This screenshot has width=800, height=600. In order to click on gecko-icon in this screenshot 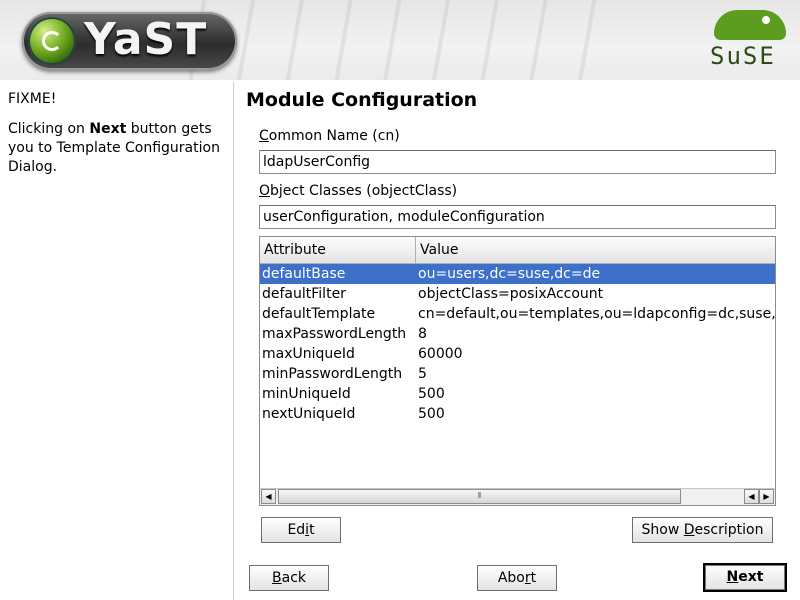, I will do `click(750, 25)`.